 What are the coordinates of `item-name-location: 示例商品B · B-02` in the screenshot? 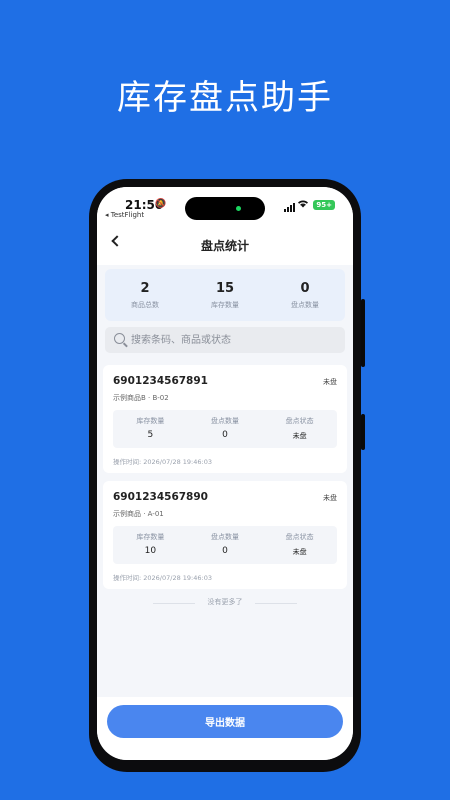 It's located at (141, 398).